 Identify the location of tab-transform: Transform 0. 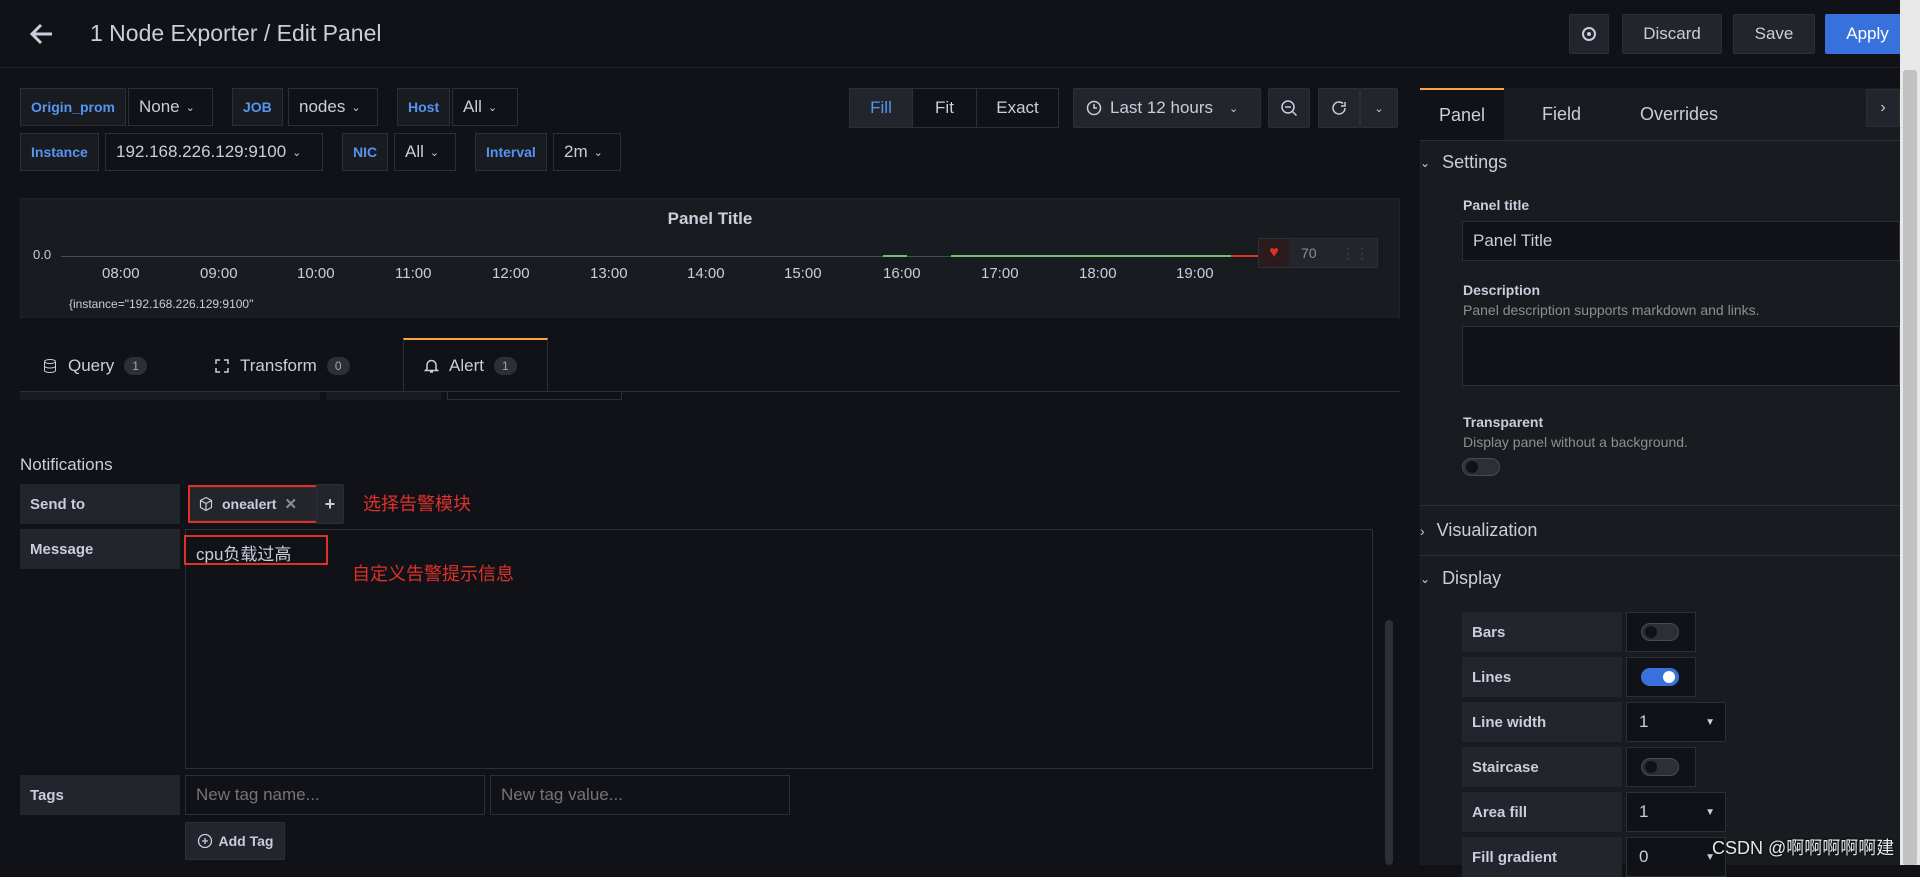
(282, 366).